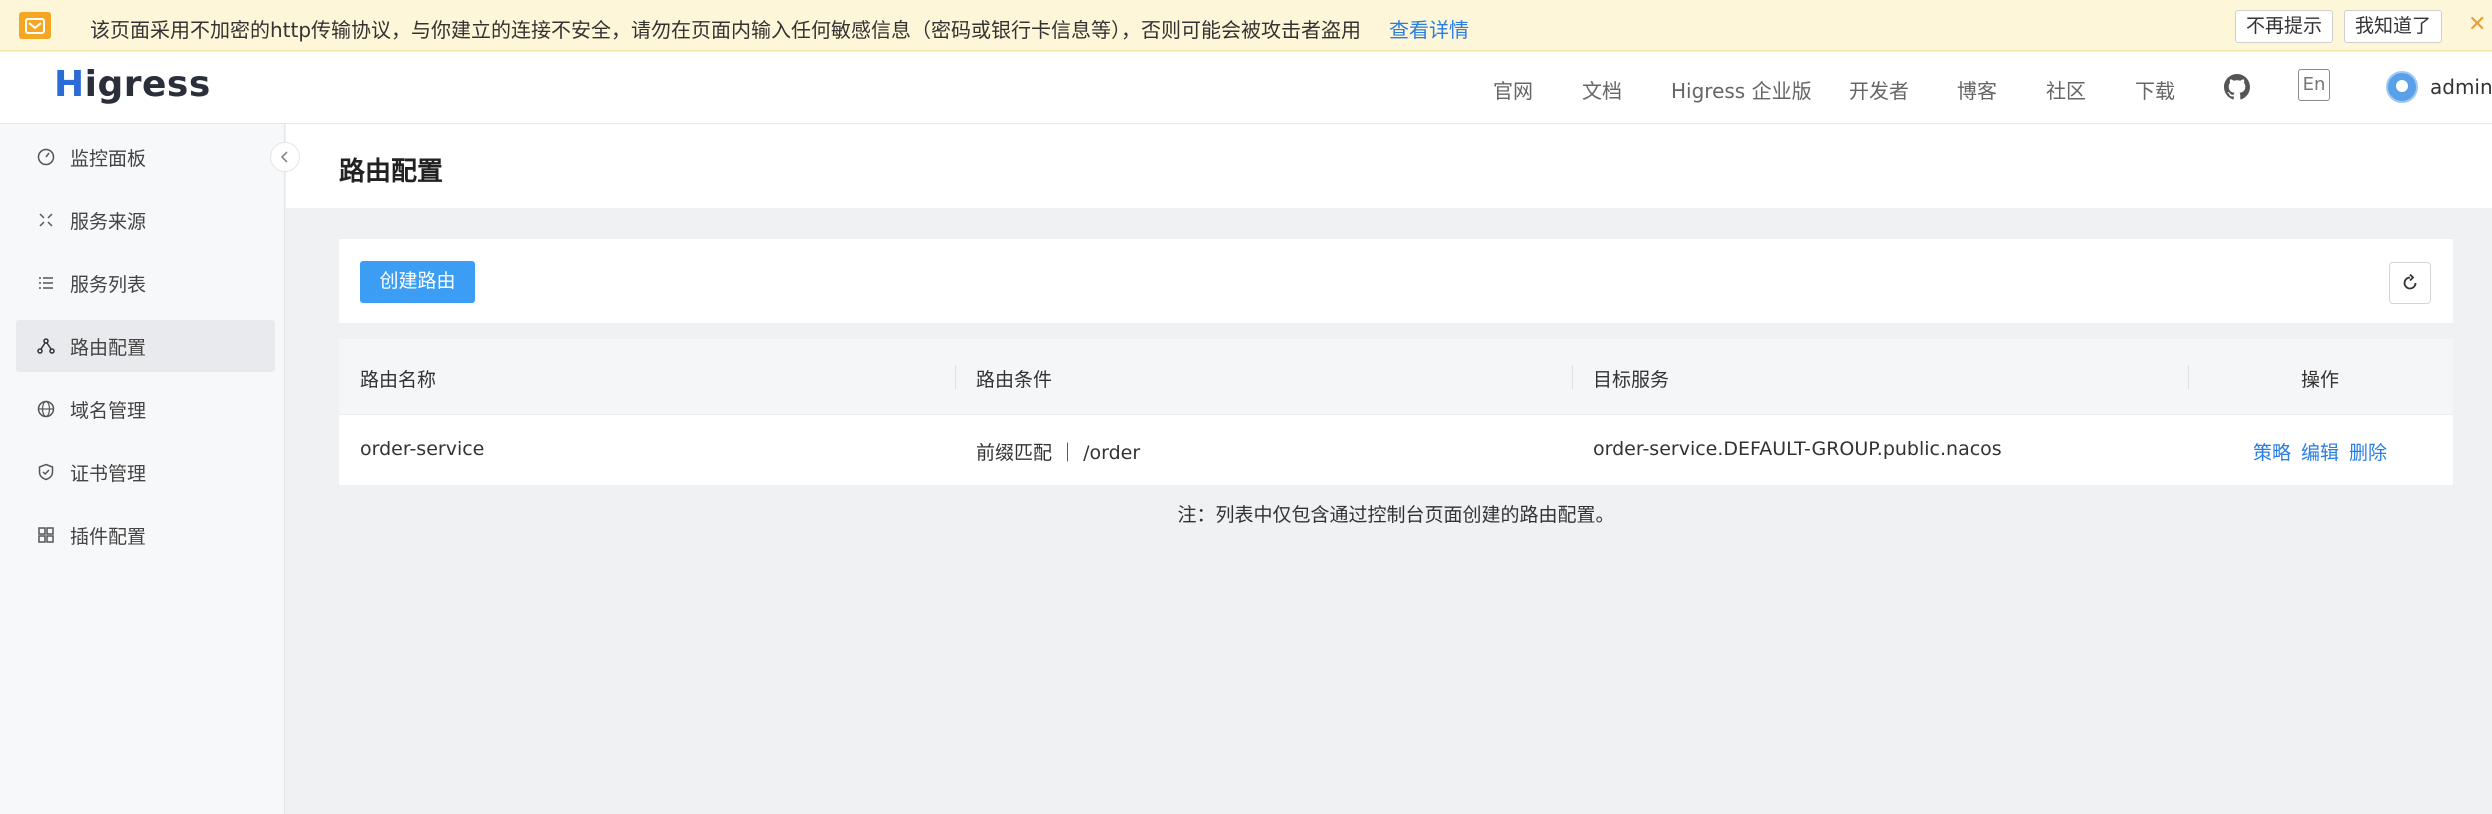  What do you see at coordinates (1429, 28) in the screenshot?
I see `view-details-link: 查看详情` at bounding box center [1429, 28].